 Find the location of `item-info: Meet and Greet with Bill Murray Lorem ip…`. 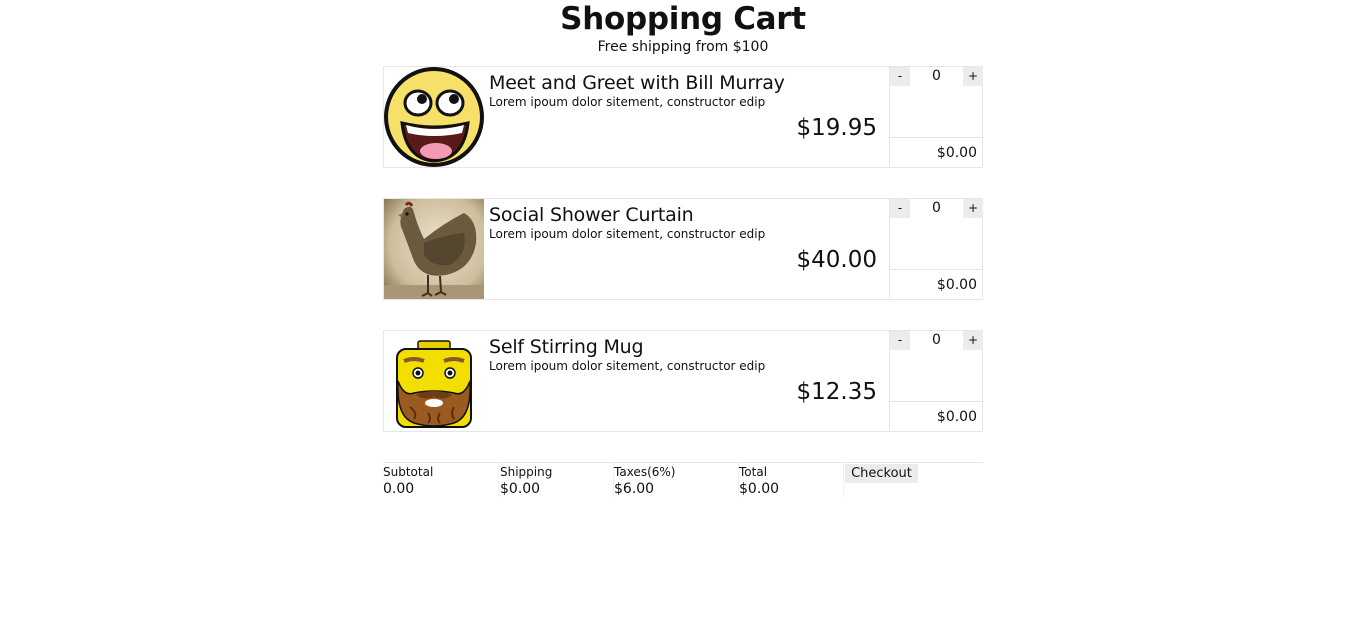

item-info: Meet and Greet with Bill Murray Lorem ip… is located at coordinates (686, 90).